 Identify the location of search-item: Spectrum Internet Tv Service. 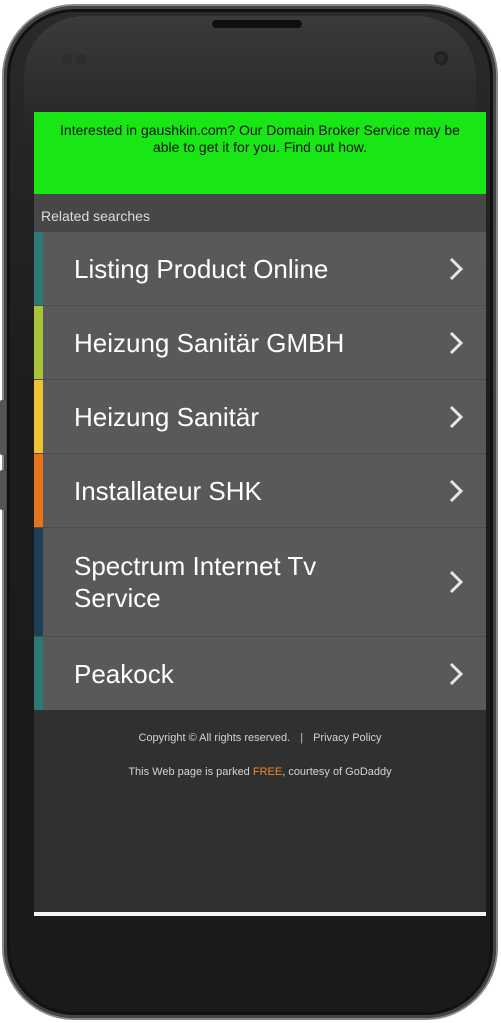
(260, 582).